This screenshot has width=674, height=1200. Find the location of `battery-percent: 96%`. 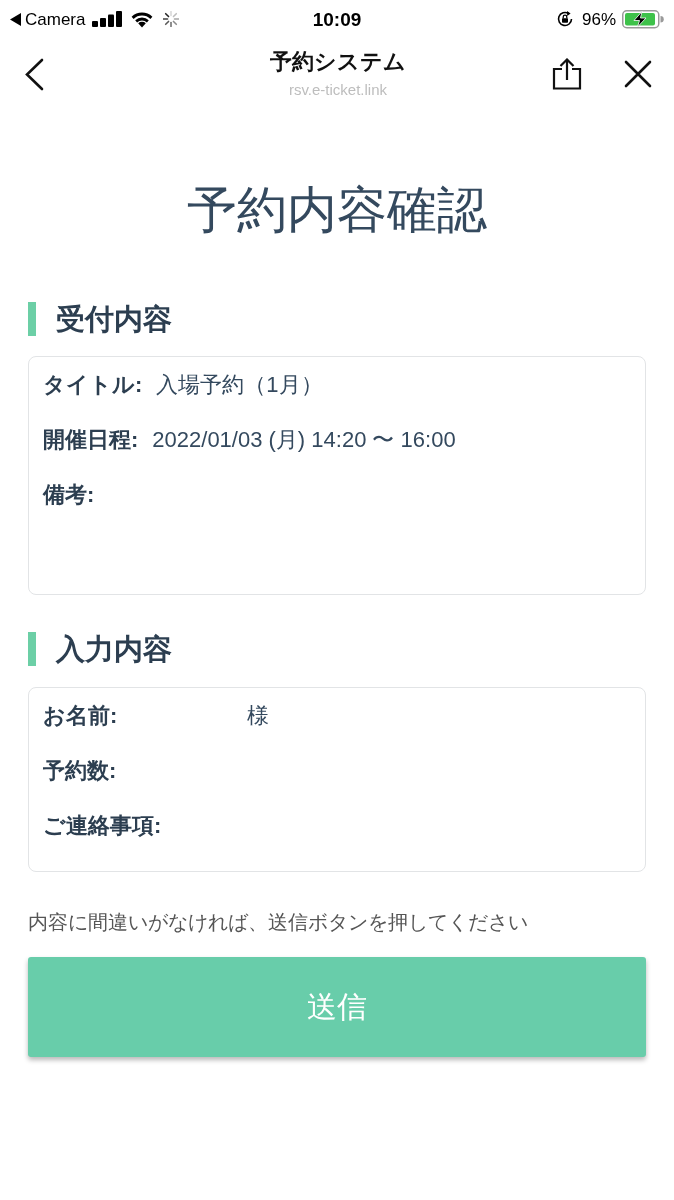

battery-percent: 96% is located at coordinates (599, 19).